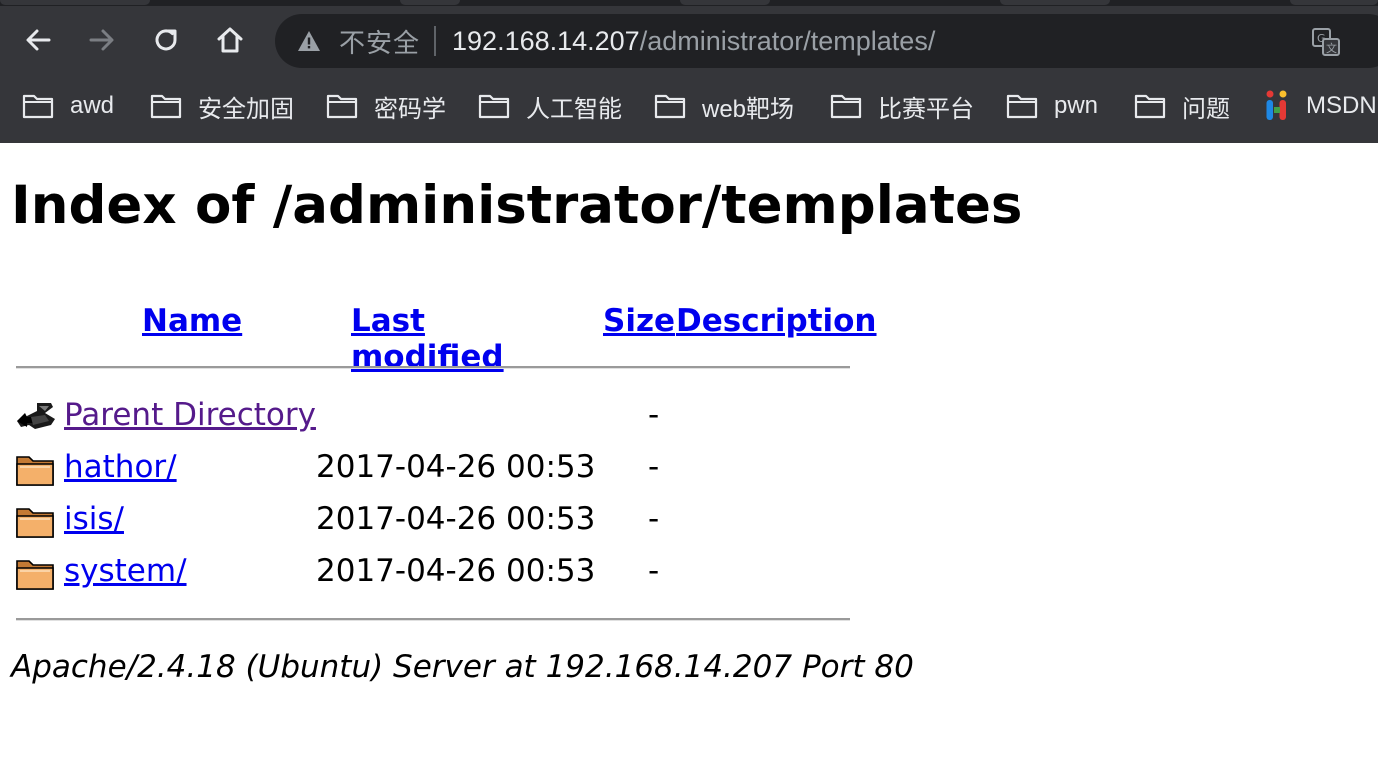  Describe the element at coordinates (435, 41) in the screenshot. I see `address-separator` at that location.